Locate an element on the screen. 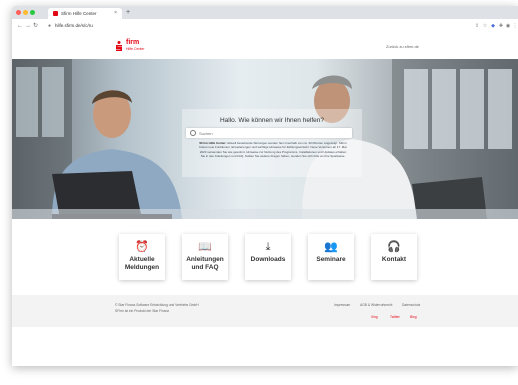 This screenshot has width=518, height=385. footer-link-impressum: Impressum is located at coordinates (342, 305).